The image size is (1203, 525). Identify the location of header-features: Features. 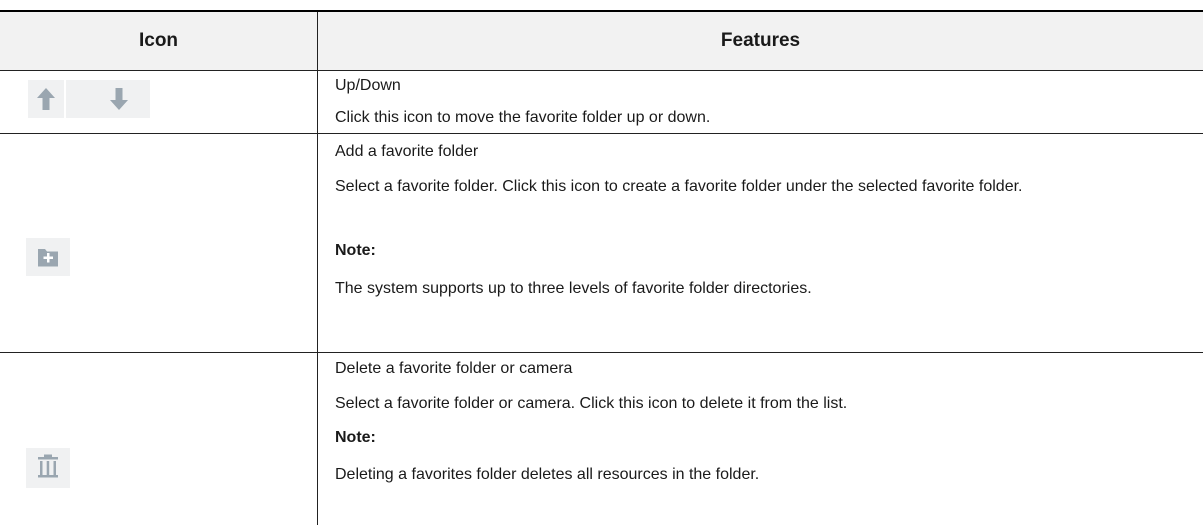
(760, 40).